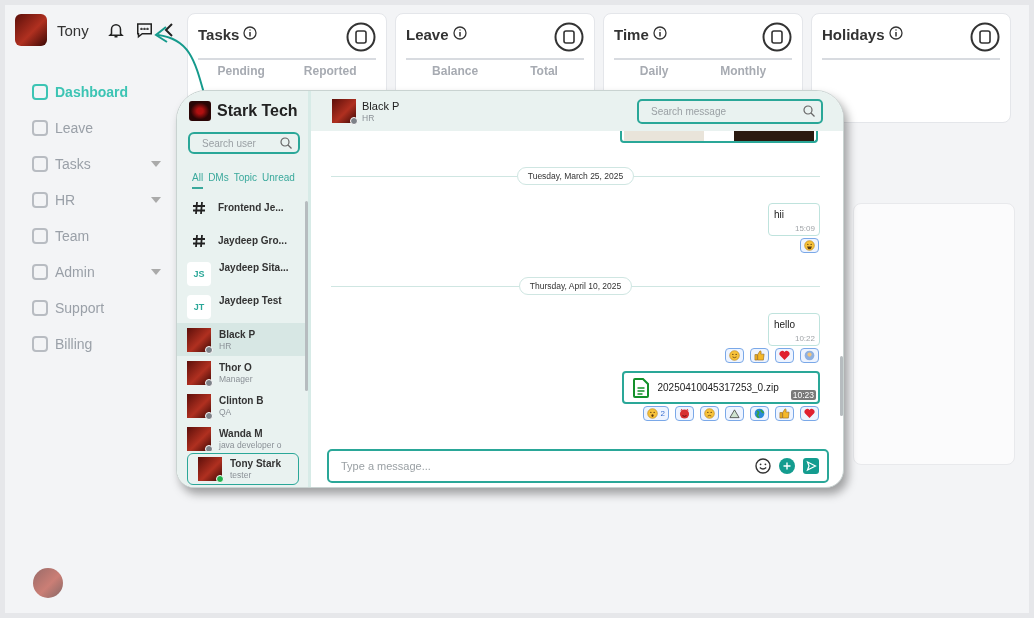  Describe the element at coordinates (381, 105) in the screenshot. I see `conversation-name: Black P` at that location.